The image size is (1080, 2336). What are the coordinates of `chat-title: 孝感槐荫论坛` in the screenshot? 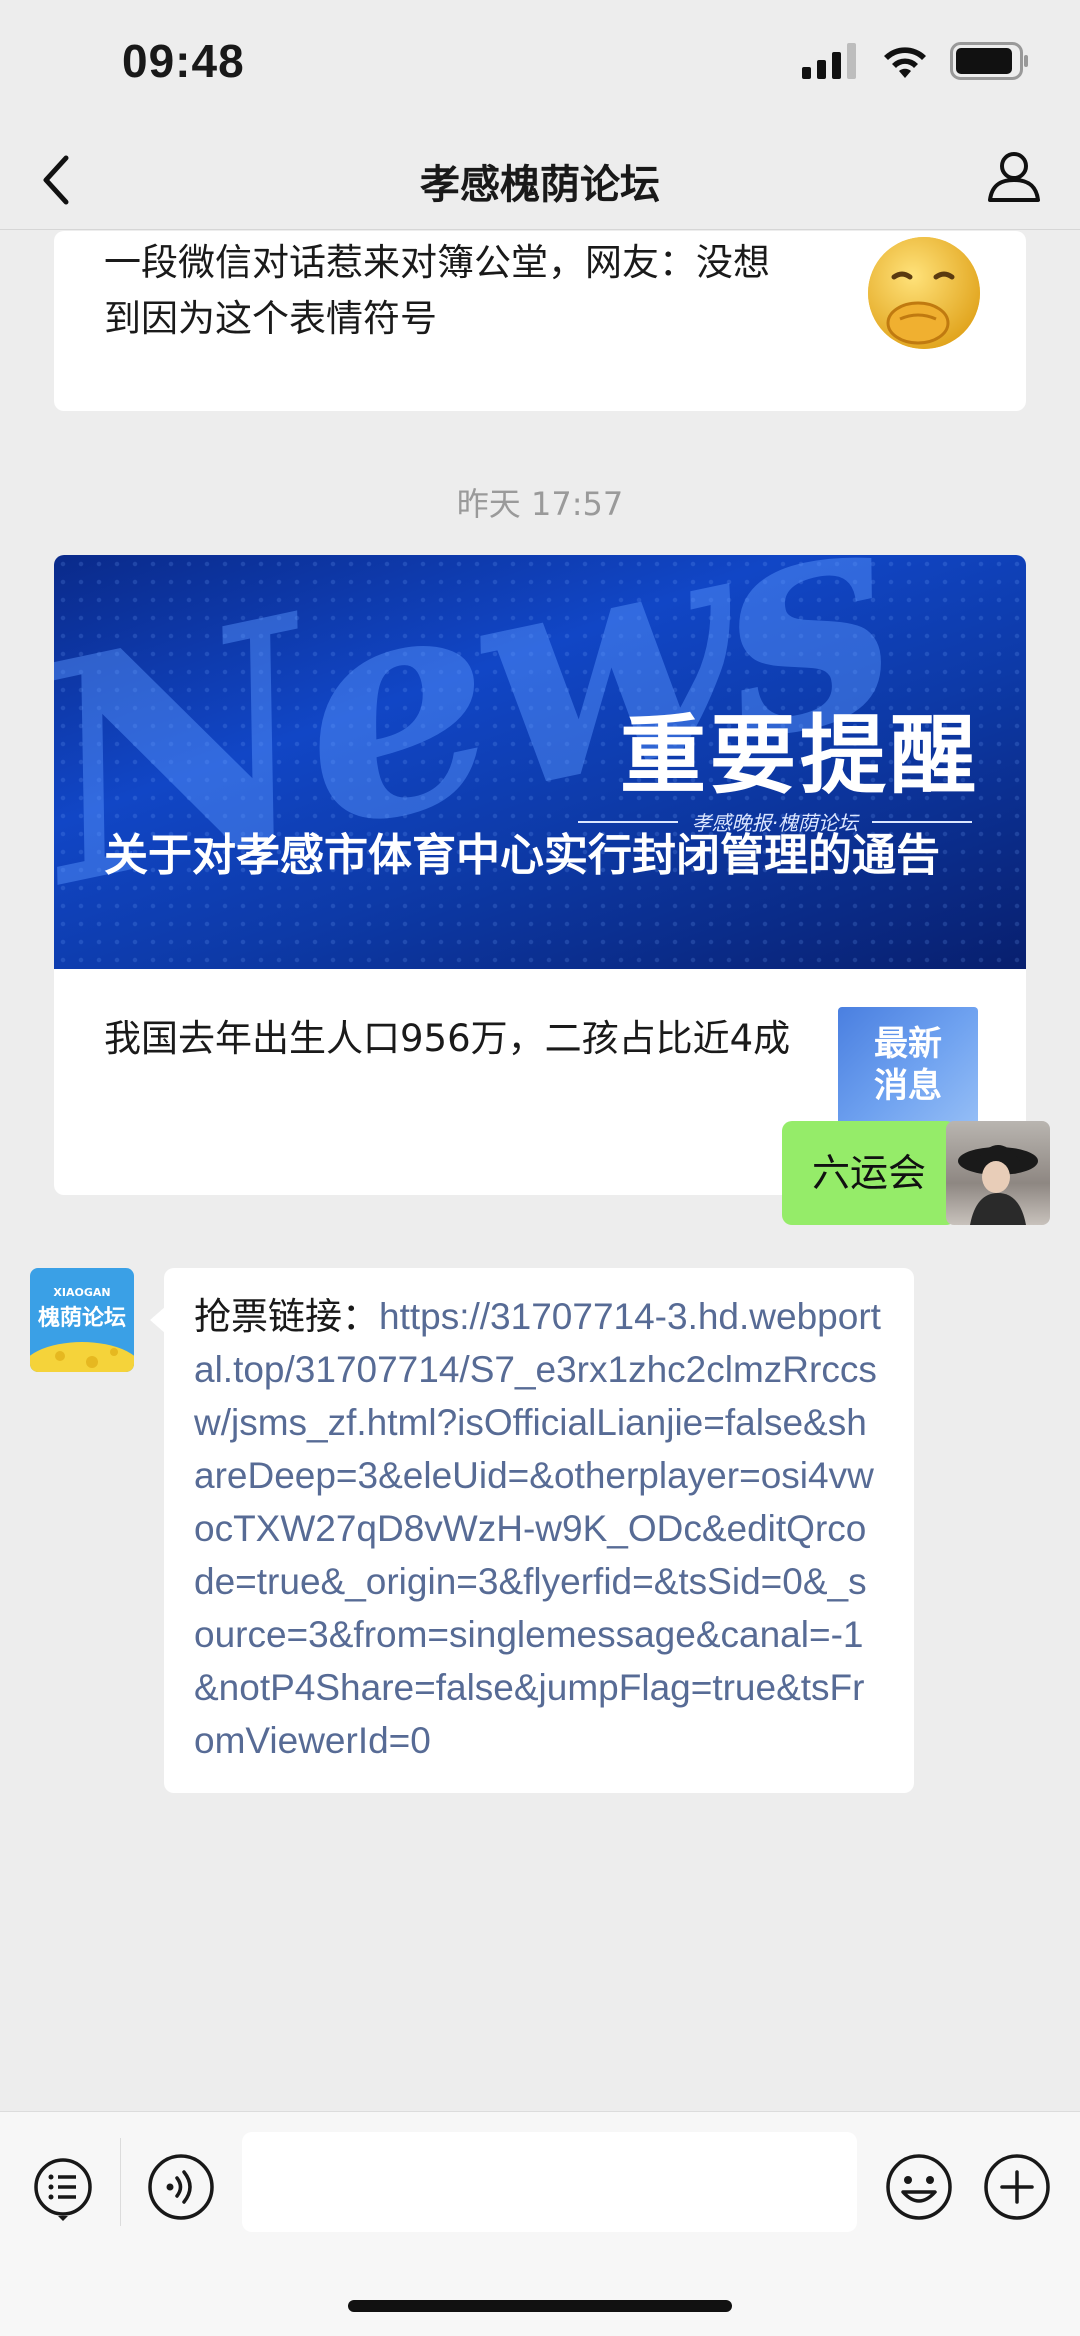 It's located at (540, 185).